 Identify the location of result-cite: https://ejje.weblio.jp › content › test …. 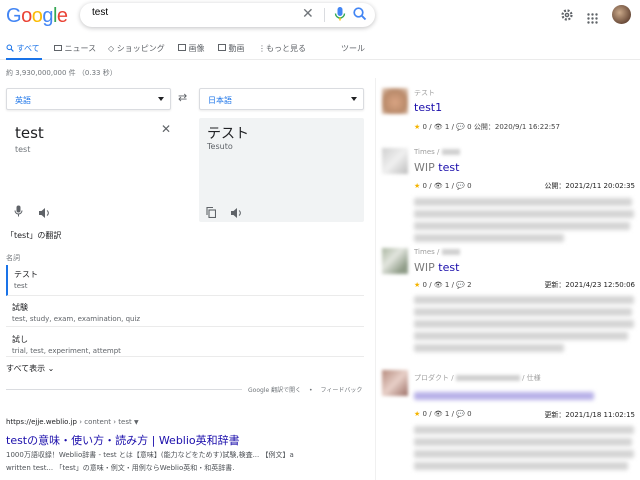
(72, 422).